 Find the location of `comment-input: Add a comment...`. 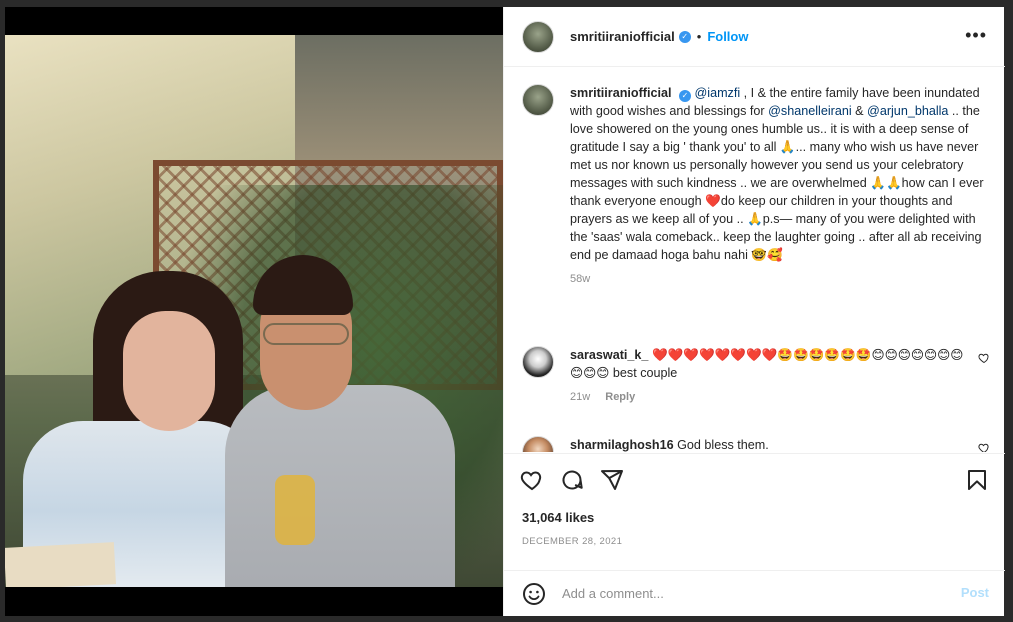

comment-input: Add a comment... is located at coordinates (613, 593).